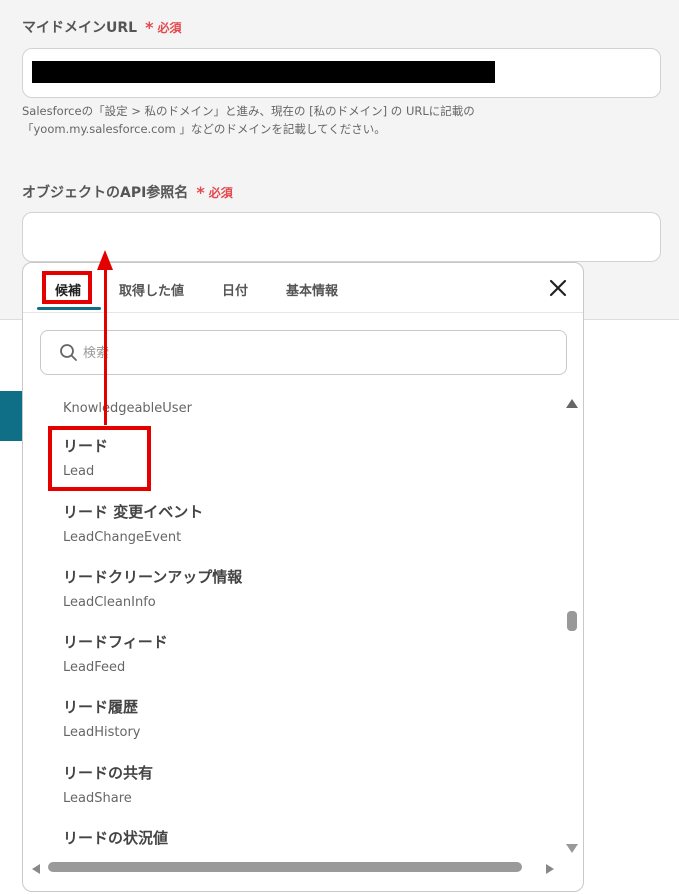  I want to click on domain-url-input, so click(341, 73).